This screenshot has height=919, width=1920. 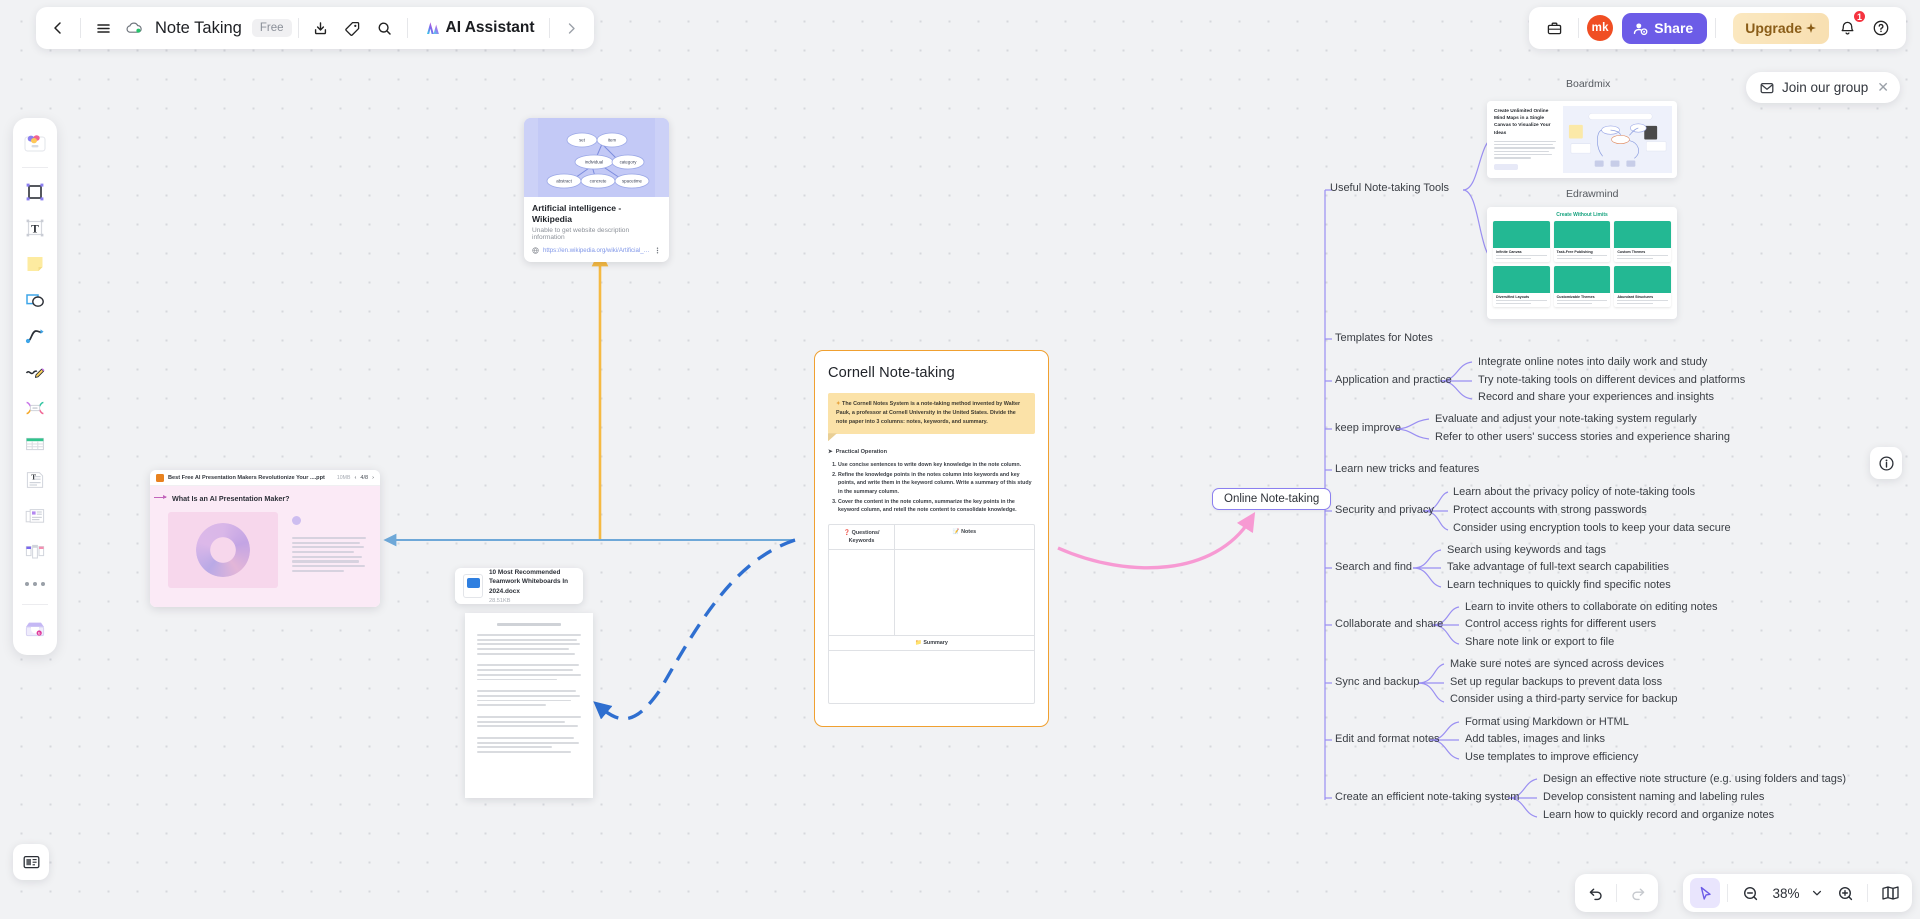 What do you see at coordinates (1535, 739) in the screenshot?
I see `mindmap-leaf-9-1: Add tables, images and links` at bounding box center [1535, 739].